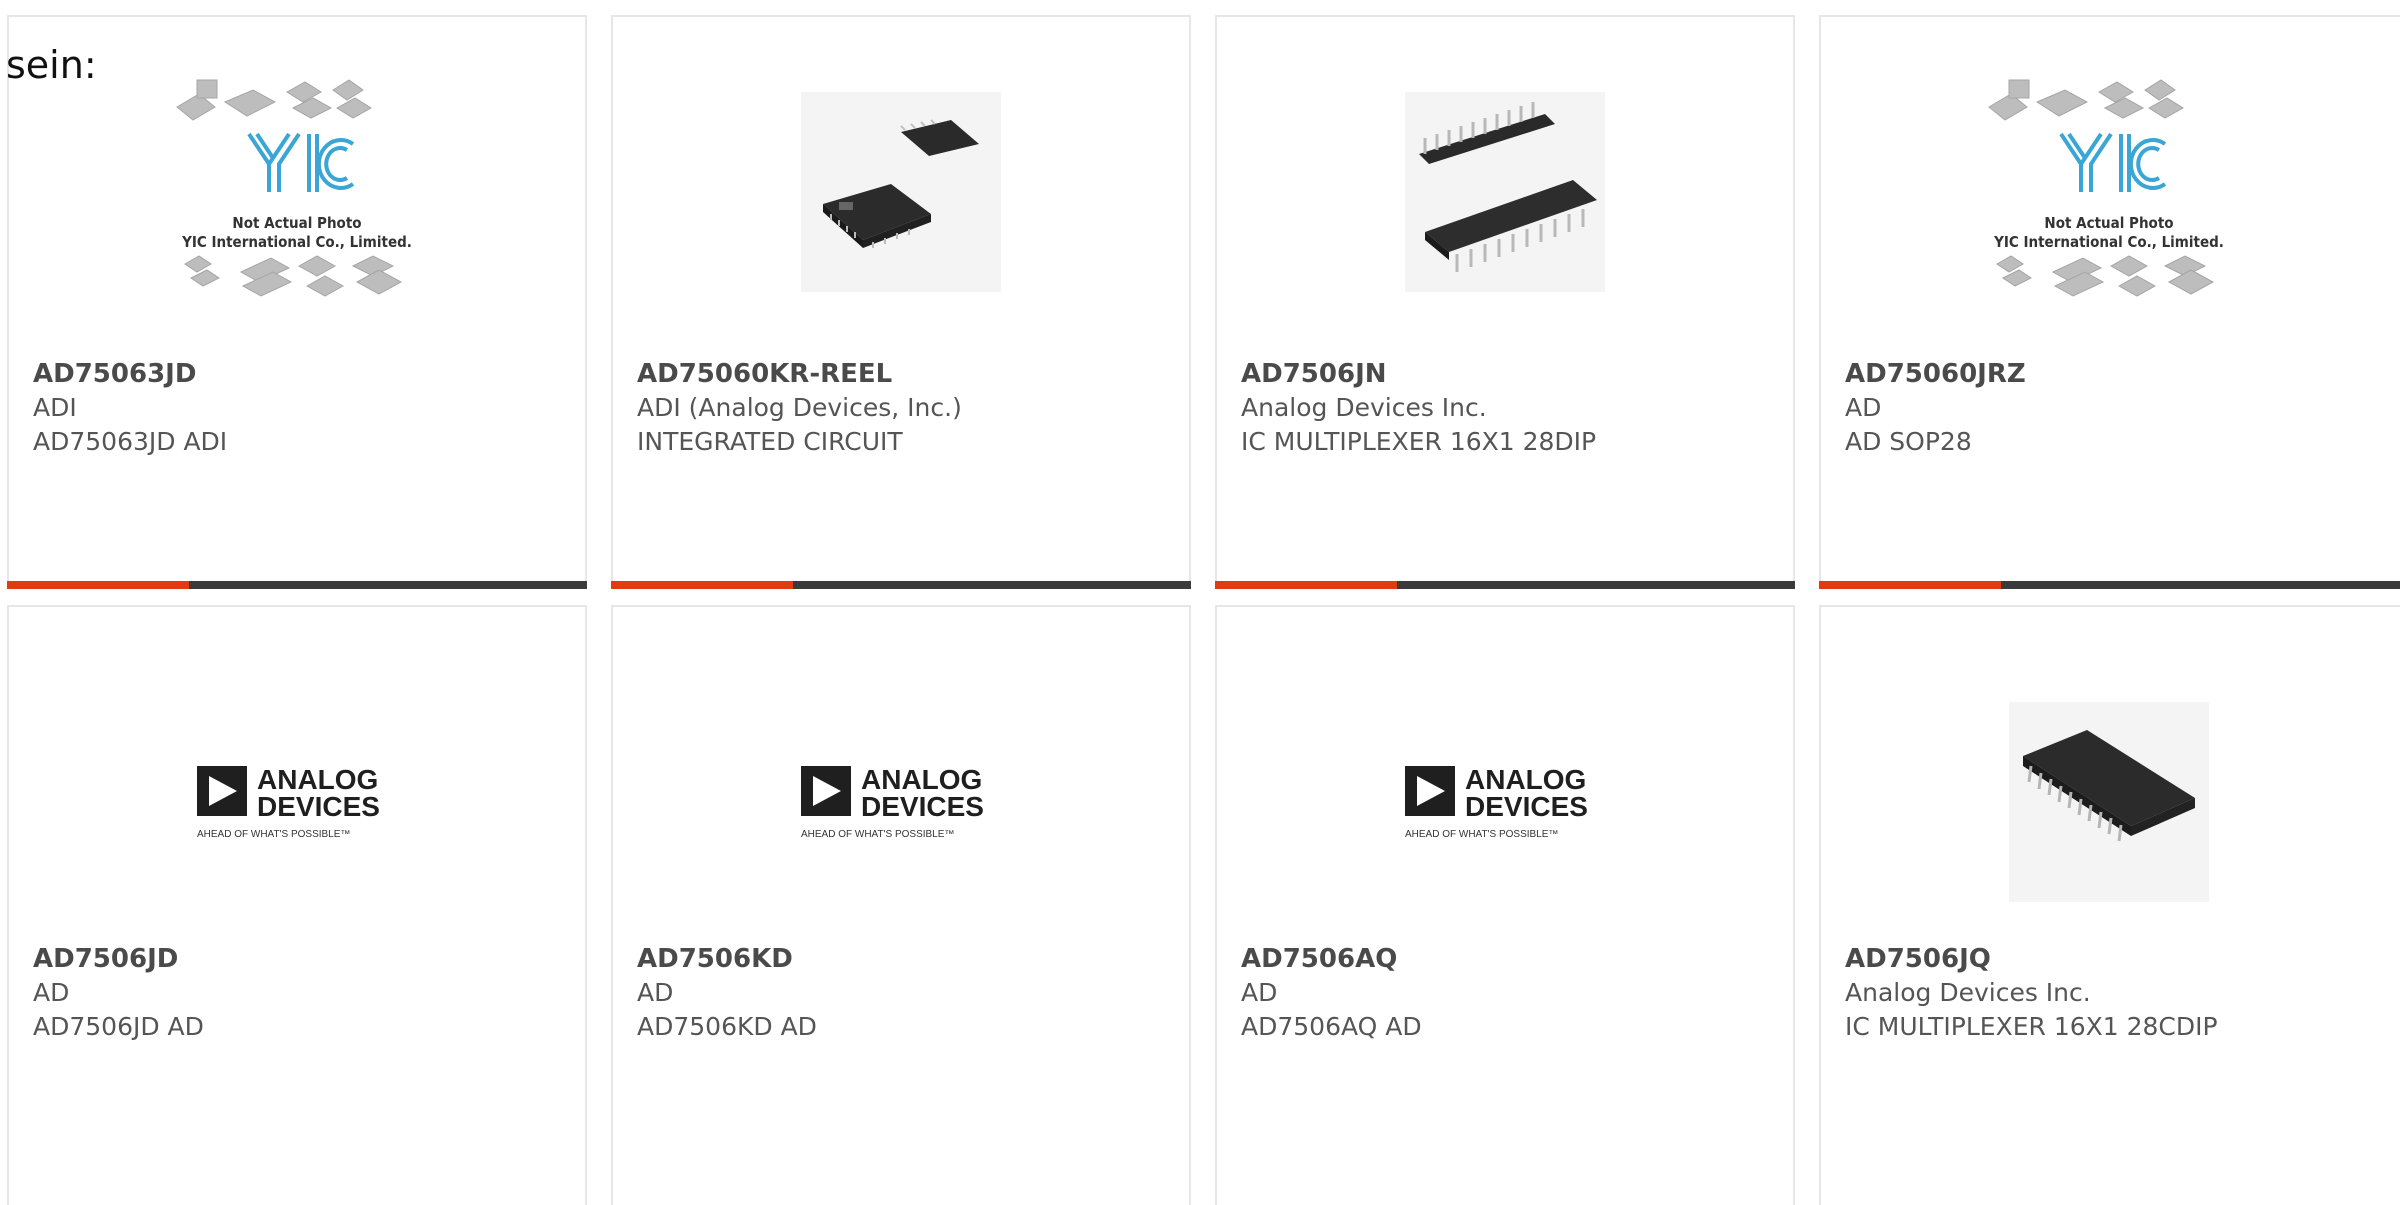  Describe the element at coordinates (903, 959) in the screenshot. I see `part-number-link: AD7506KD` at that location.